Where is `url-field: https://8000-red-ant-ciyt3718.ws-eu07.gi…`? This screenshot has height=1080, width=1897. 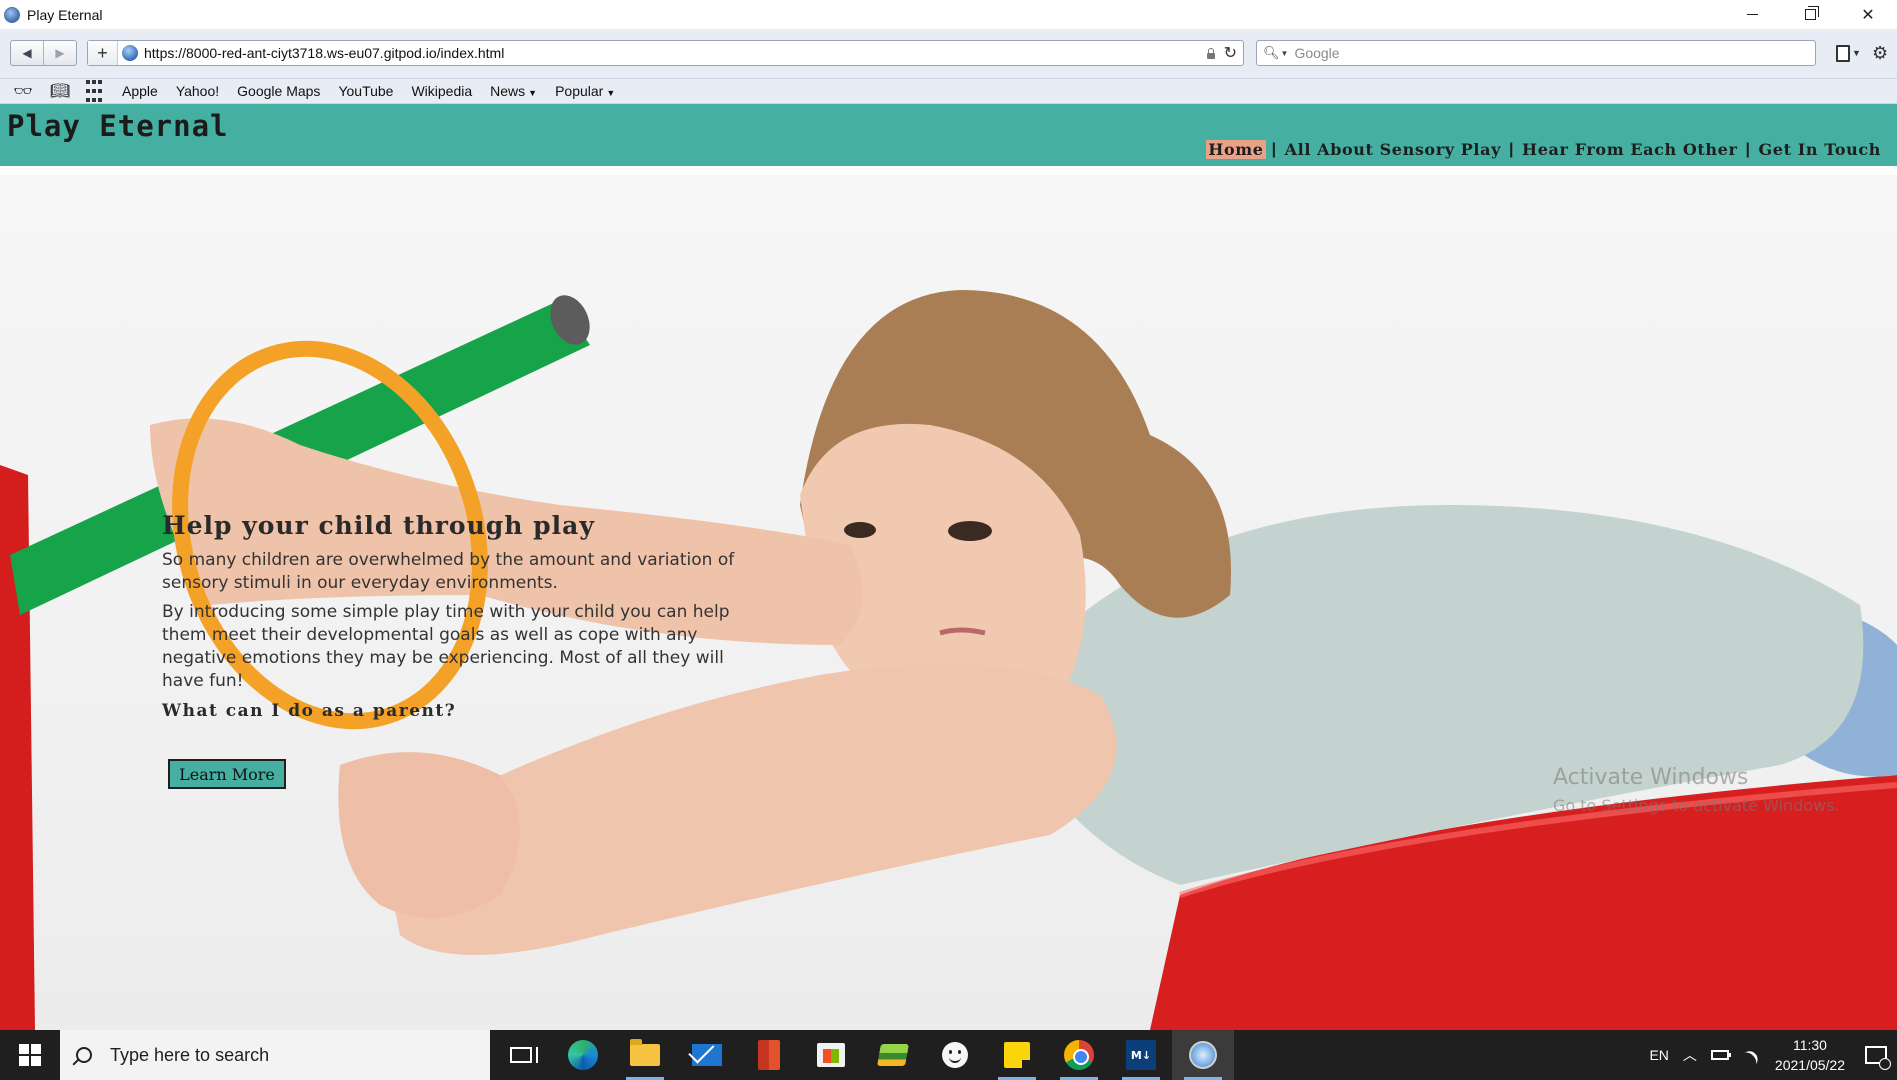 url-field: https://8000-red-ant-ciyt3718.ws-eu07.gi… is located at coordinates (675, 53).